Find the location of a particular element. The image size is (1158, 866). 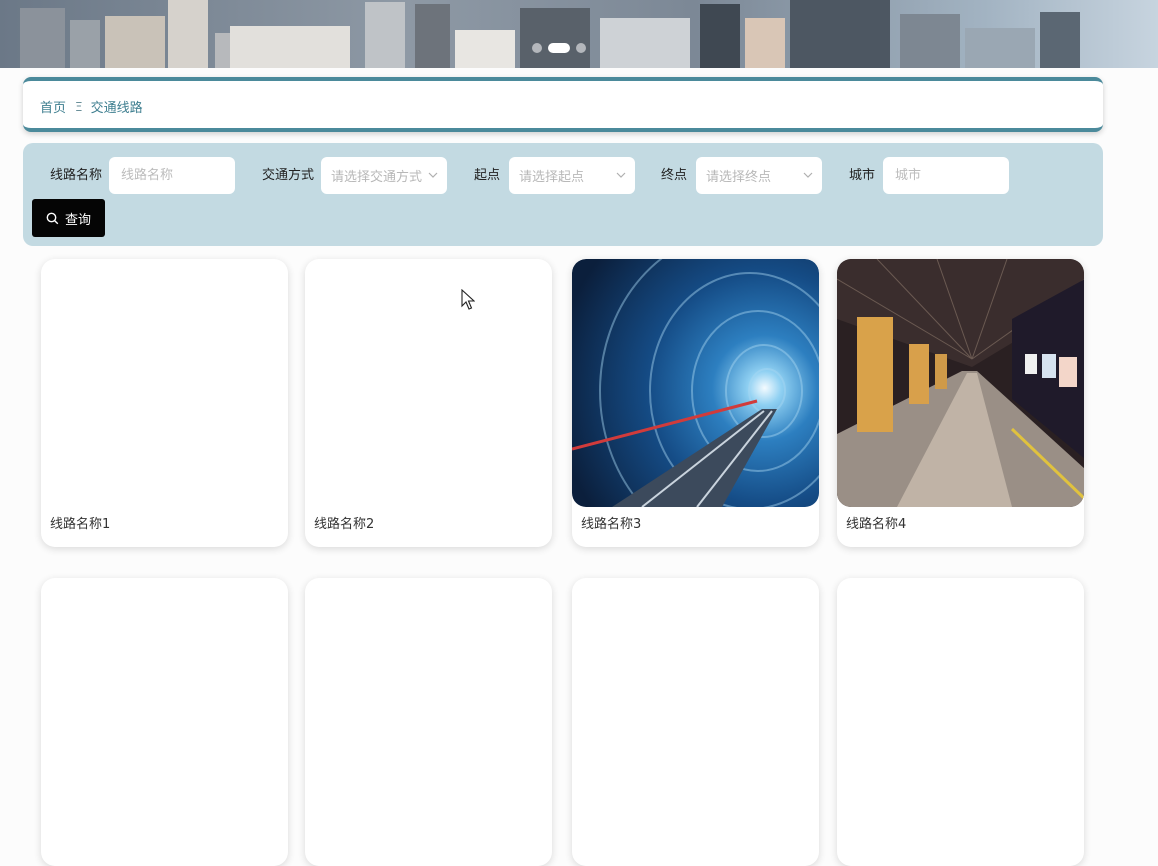

search-icon is located at coordinates (52, 218).